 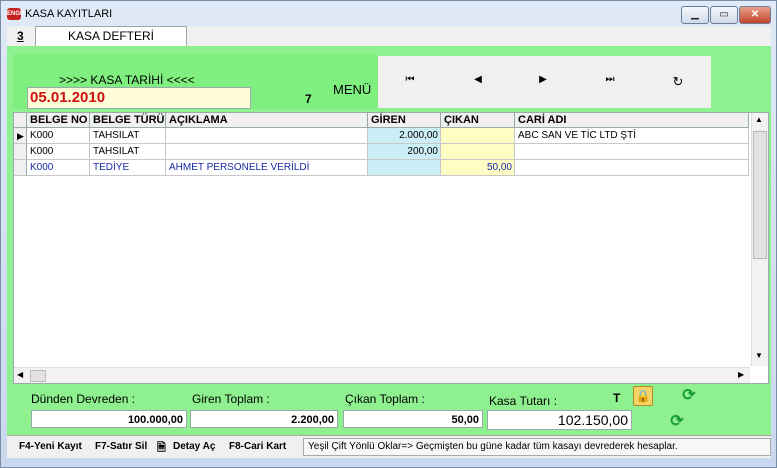 What do you see at coordinates (20, 36) in the screenshot?
I see `tab-number: 3` at bounding box center [20, 36].